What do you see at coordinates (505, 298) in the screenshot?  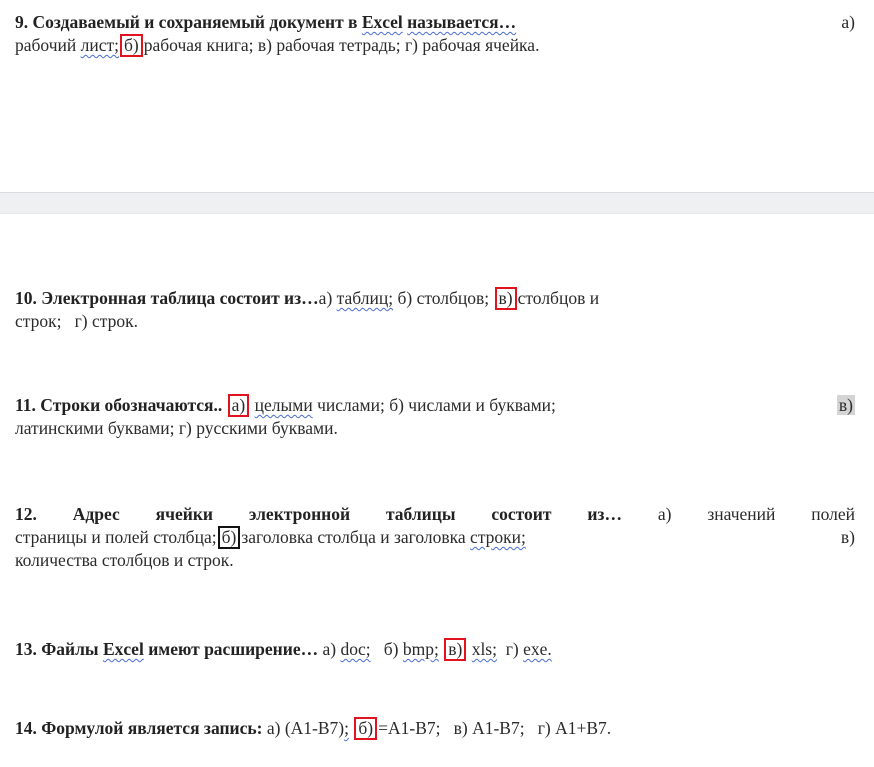 I see `answer-mark-q10: в)` at bounding box center [505, 298].